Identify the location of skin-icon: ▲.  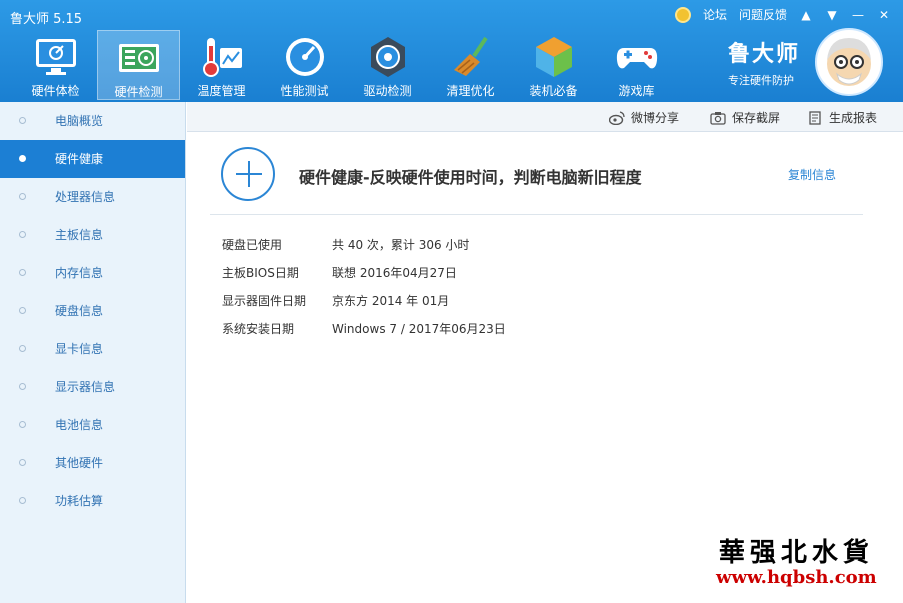
(806, 15).